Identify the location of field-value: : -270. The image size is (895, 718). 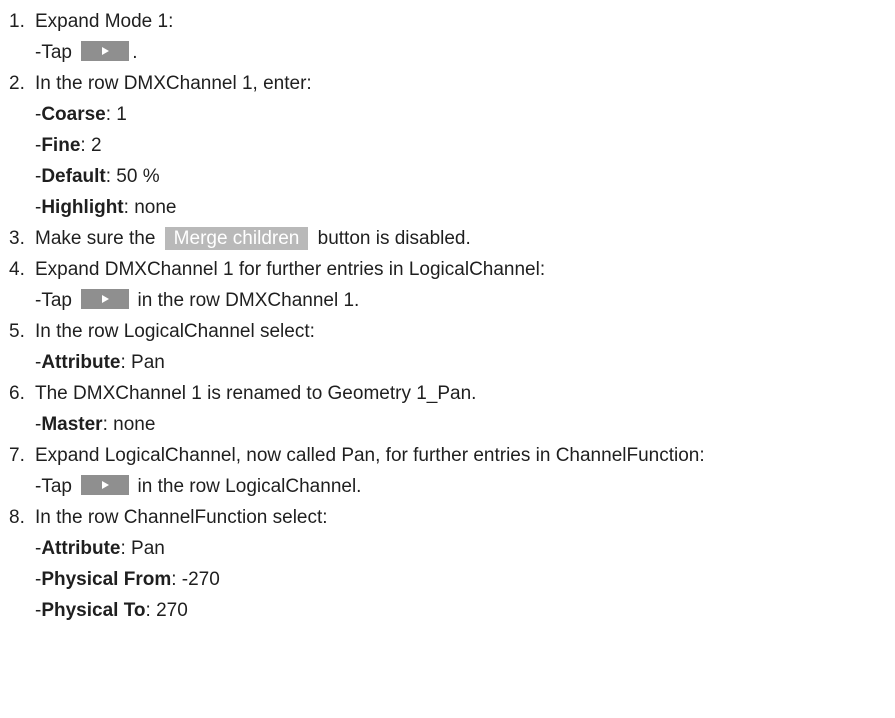
(195, 579).